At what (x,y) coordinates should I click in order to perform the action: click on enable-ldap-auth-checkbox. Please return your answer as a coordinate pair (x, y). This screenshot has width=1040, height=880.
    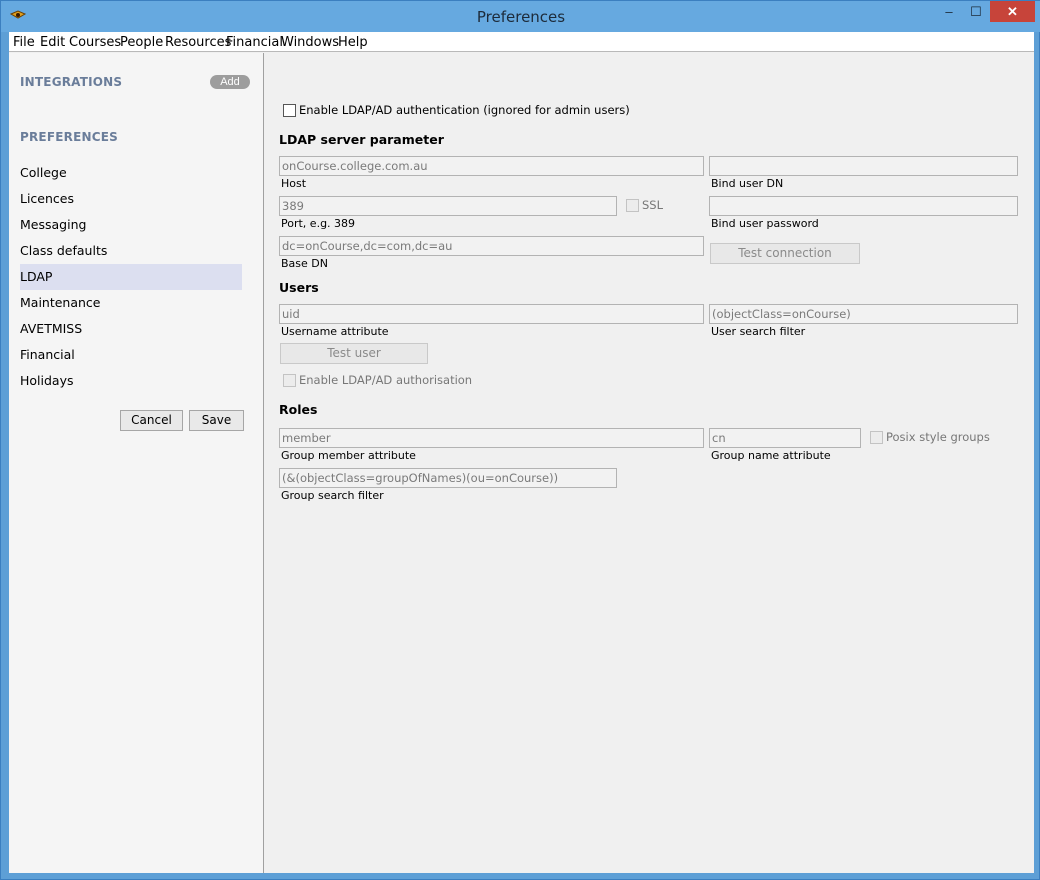
    Looking at the image, I should click on (289, 110).